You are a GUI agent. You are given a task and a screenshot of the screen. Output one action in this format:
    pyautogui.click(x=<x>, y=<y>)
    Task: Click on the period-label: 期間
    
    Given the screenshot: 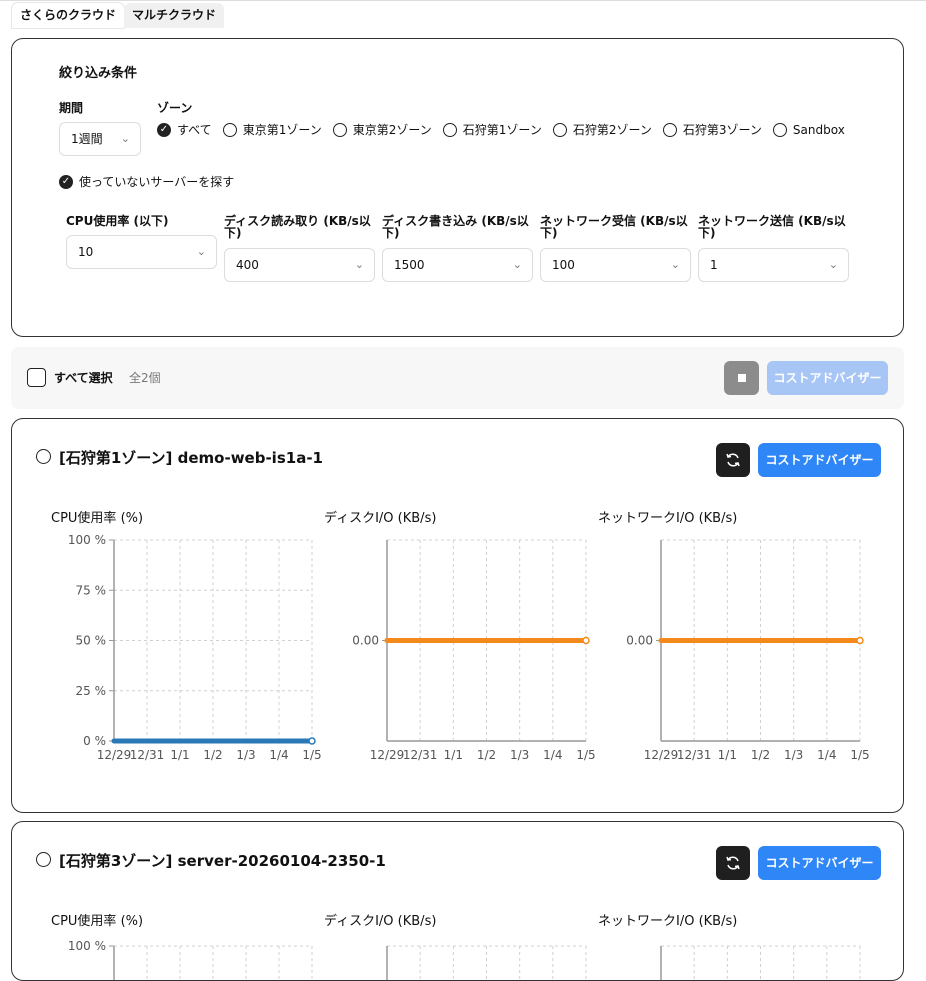 What is the action you would take?
    pyautogui.click(x=71, y=108)
    